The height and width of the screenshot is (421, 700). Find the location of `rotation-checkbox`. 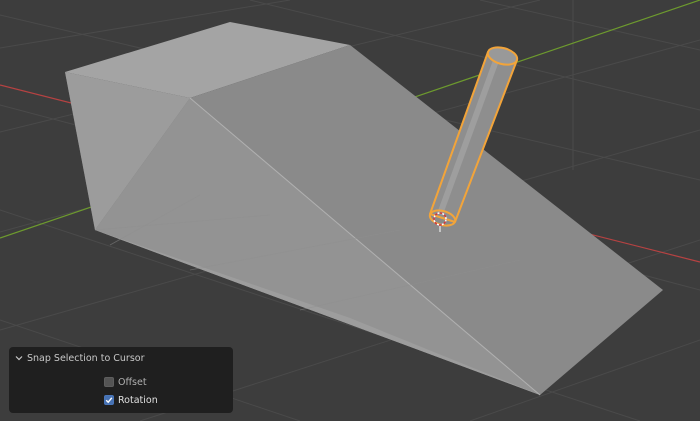

rotation-checkbox is located at coordinates (109, 400).